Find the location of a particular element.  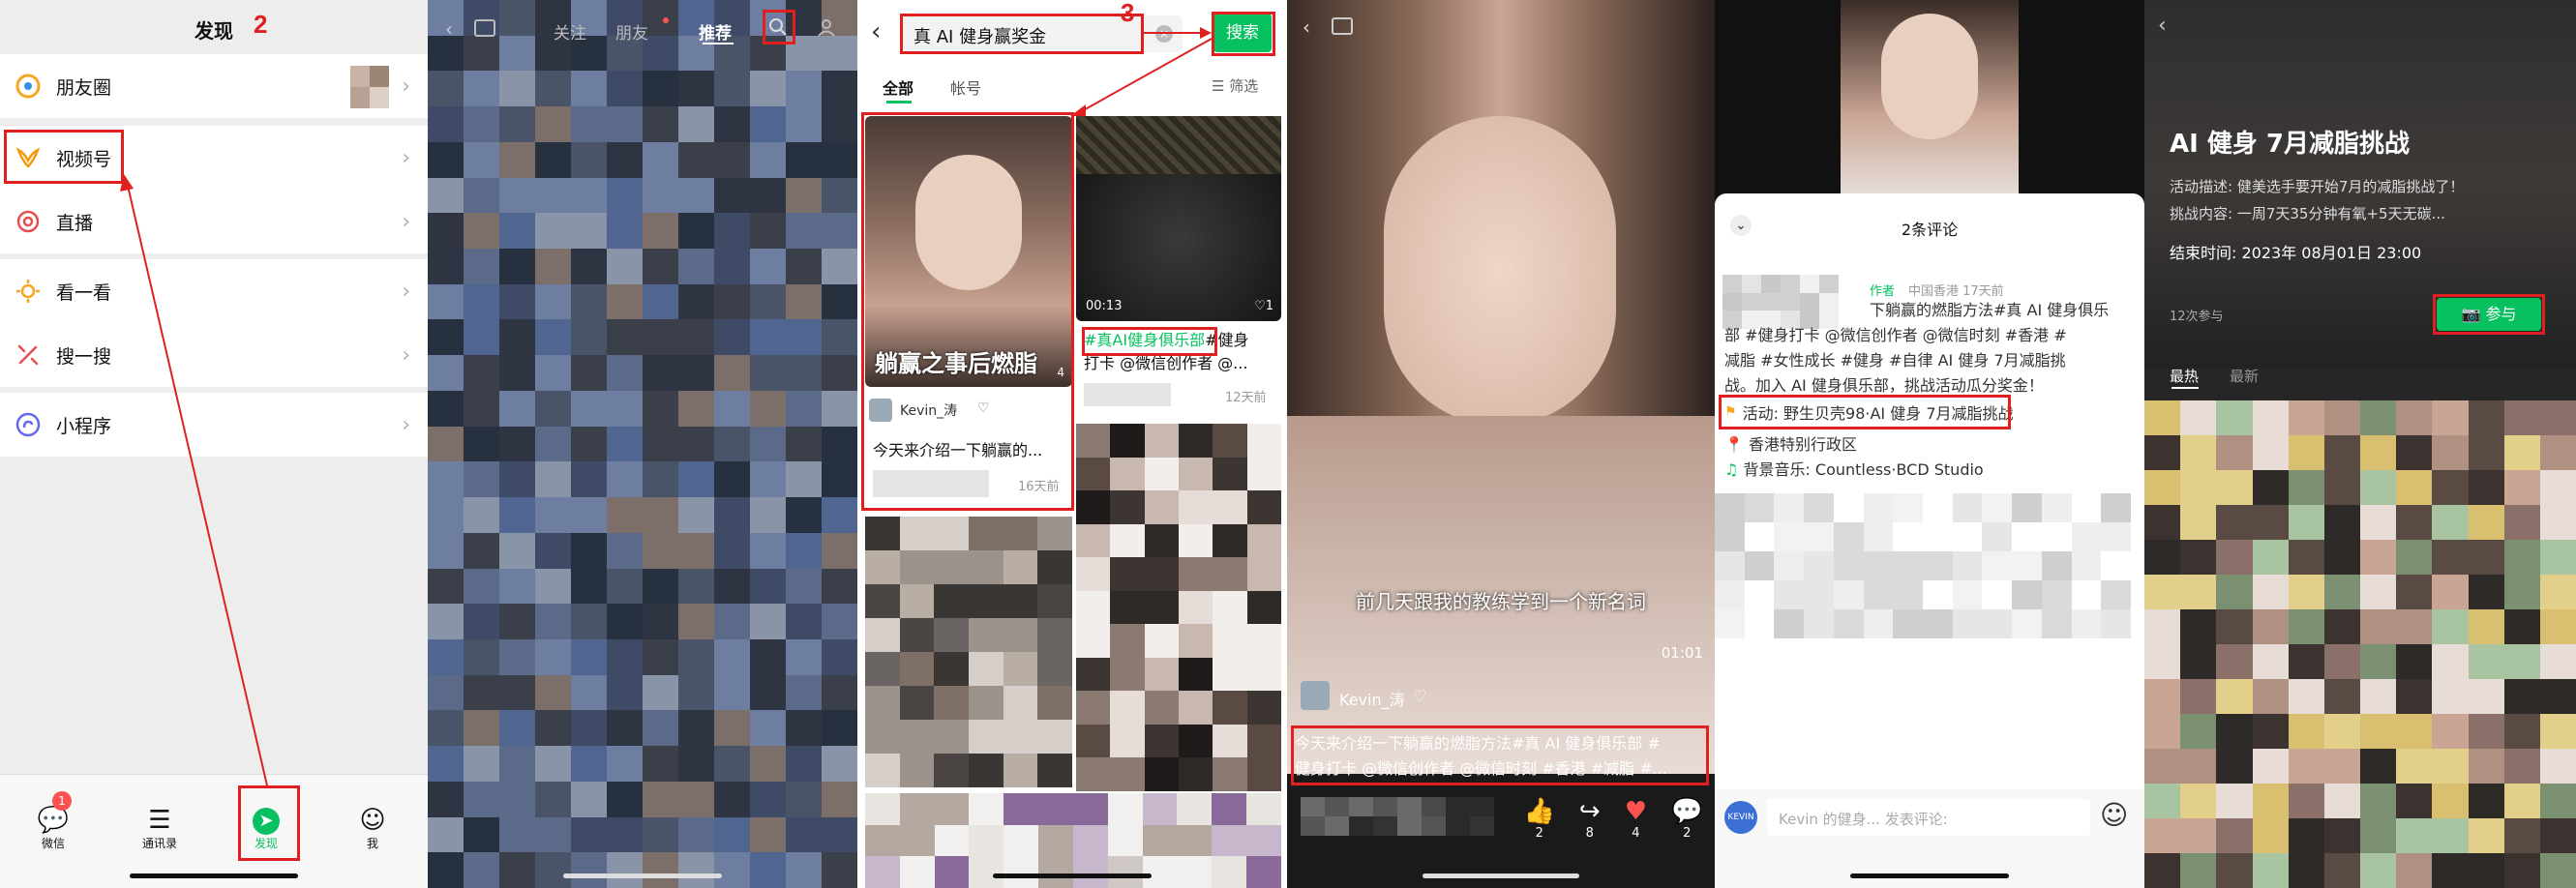

join-button: 📷 参与 is located at coordinates (2489, 314).